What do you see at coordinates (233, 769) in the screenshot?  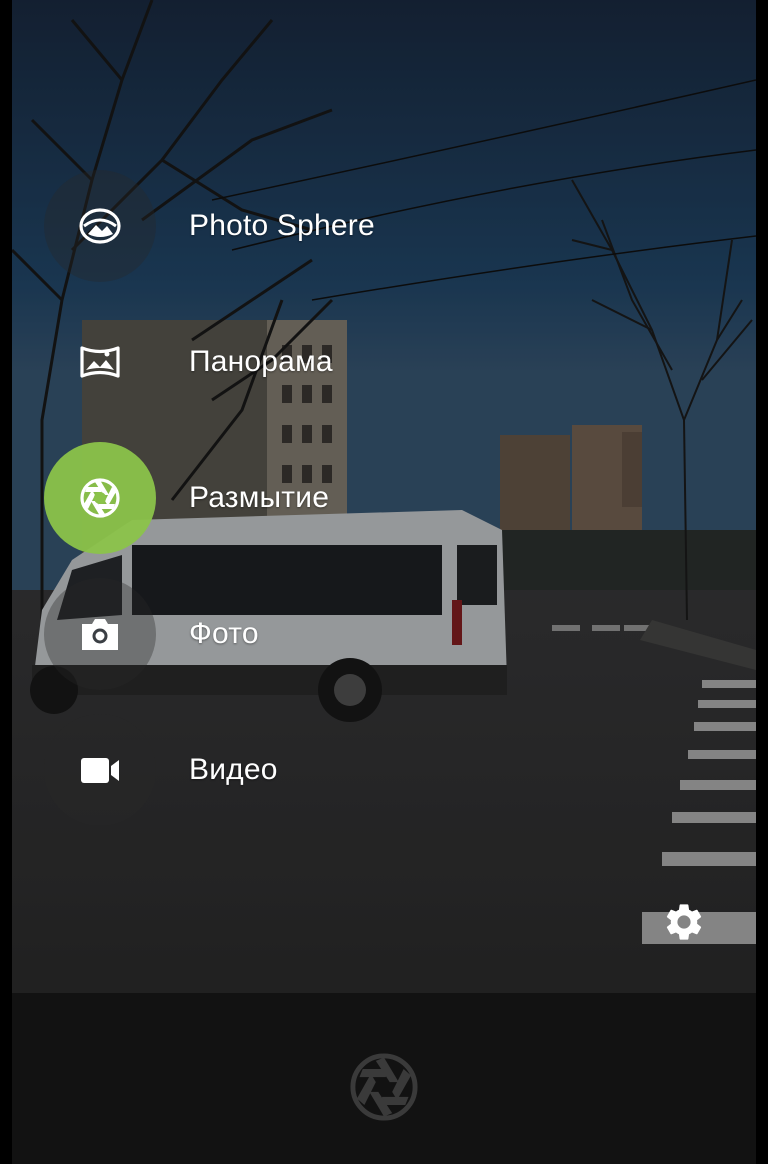 I see `mode-label: Видео` at bounding box center [233, 769].